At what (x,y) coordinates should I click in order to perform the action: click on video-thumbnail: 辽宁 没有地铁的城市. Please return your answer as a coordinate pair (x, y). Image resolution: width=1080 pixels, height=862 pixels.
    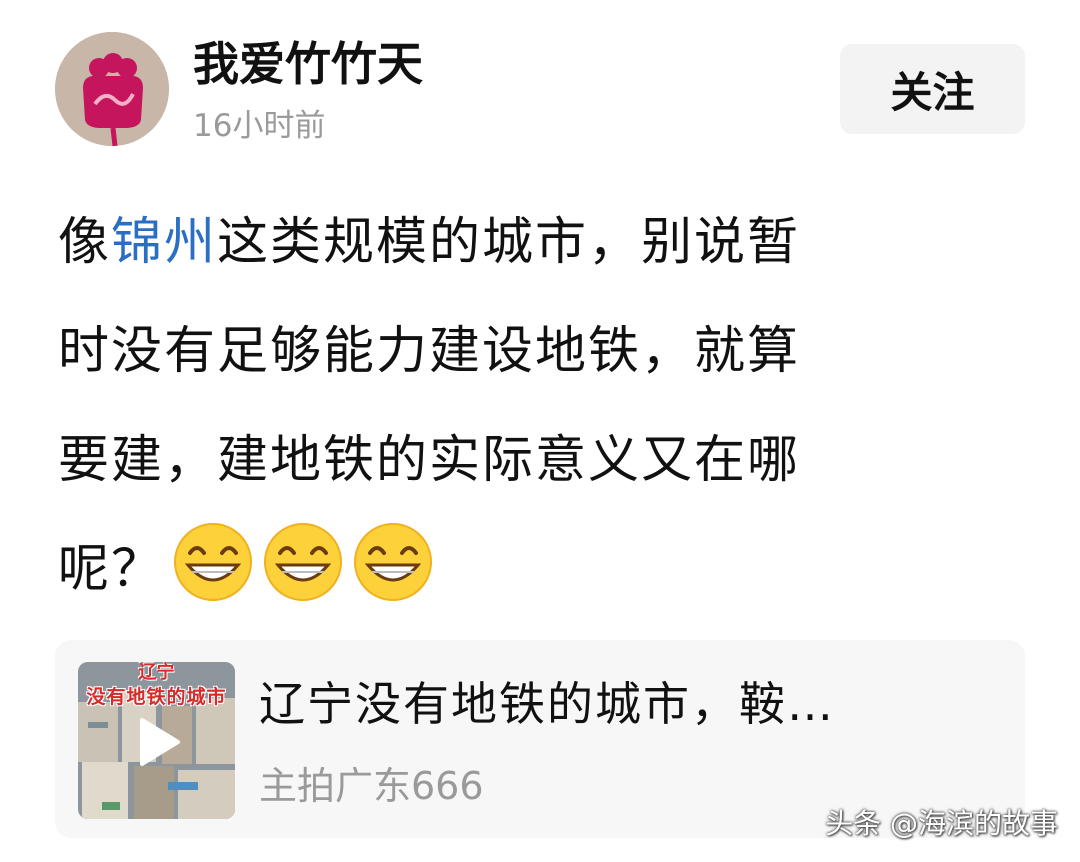
    Looking at the image, I should click on (156, 740).